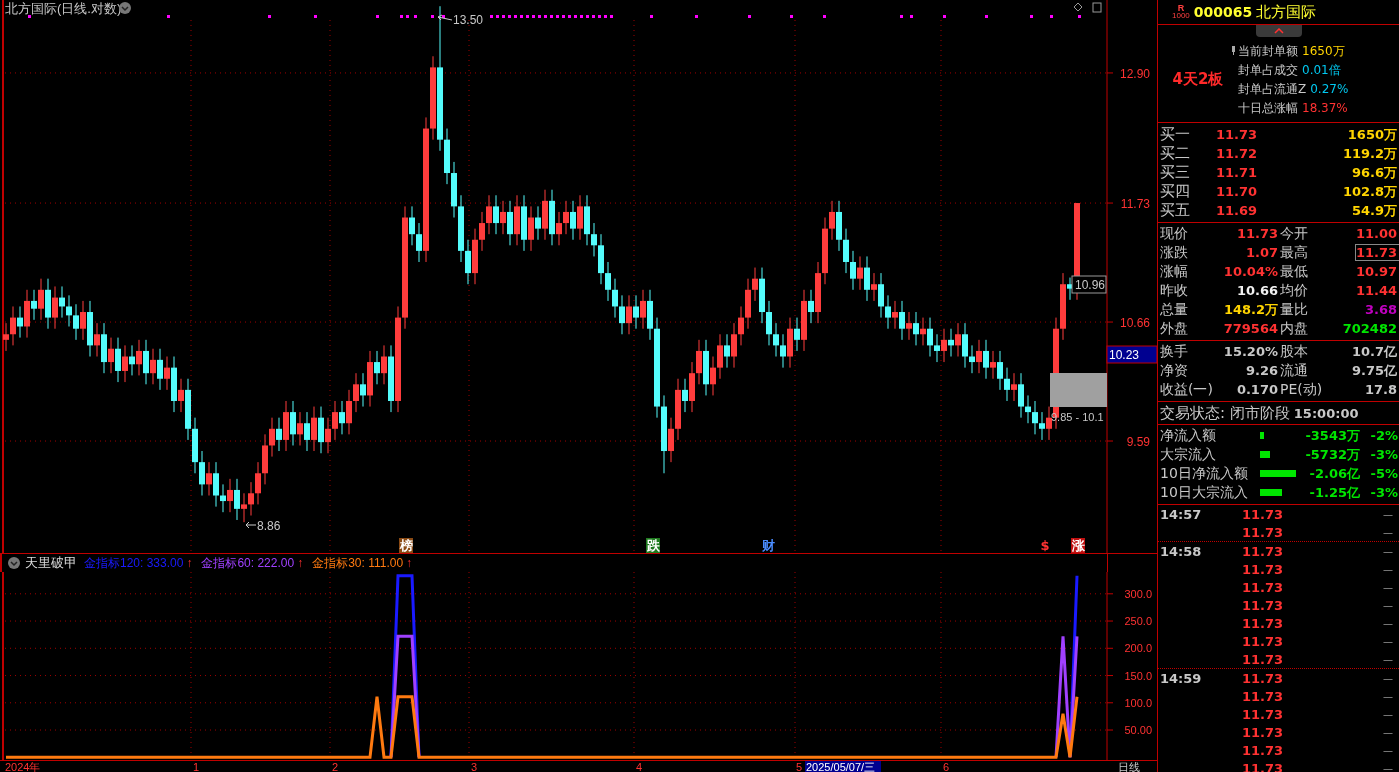 The image size is (1399, 772). Describe the element at coordinates (474, 766) in the screenshot. I see `time-axis-label: 3` at that location.